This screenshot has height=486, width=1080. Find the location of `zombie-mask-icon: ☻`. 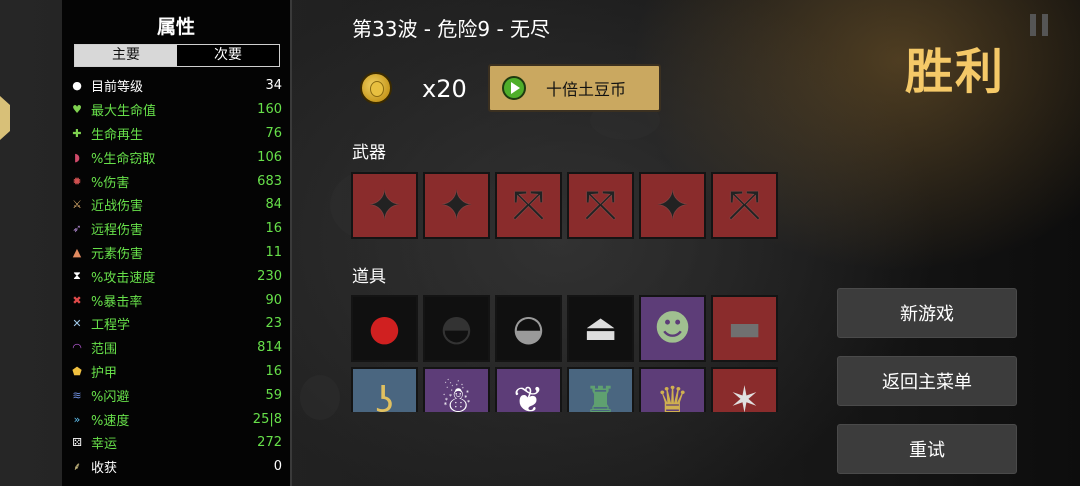

zombie-mask-icon: ☻ is located at coordinates (672, 328).